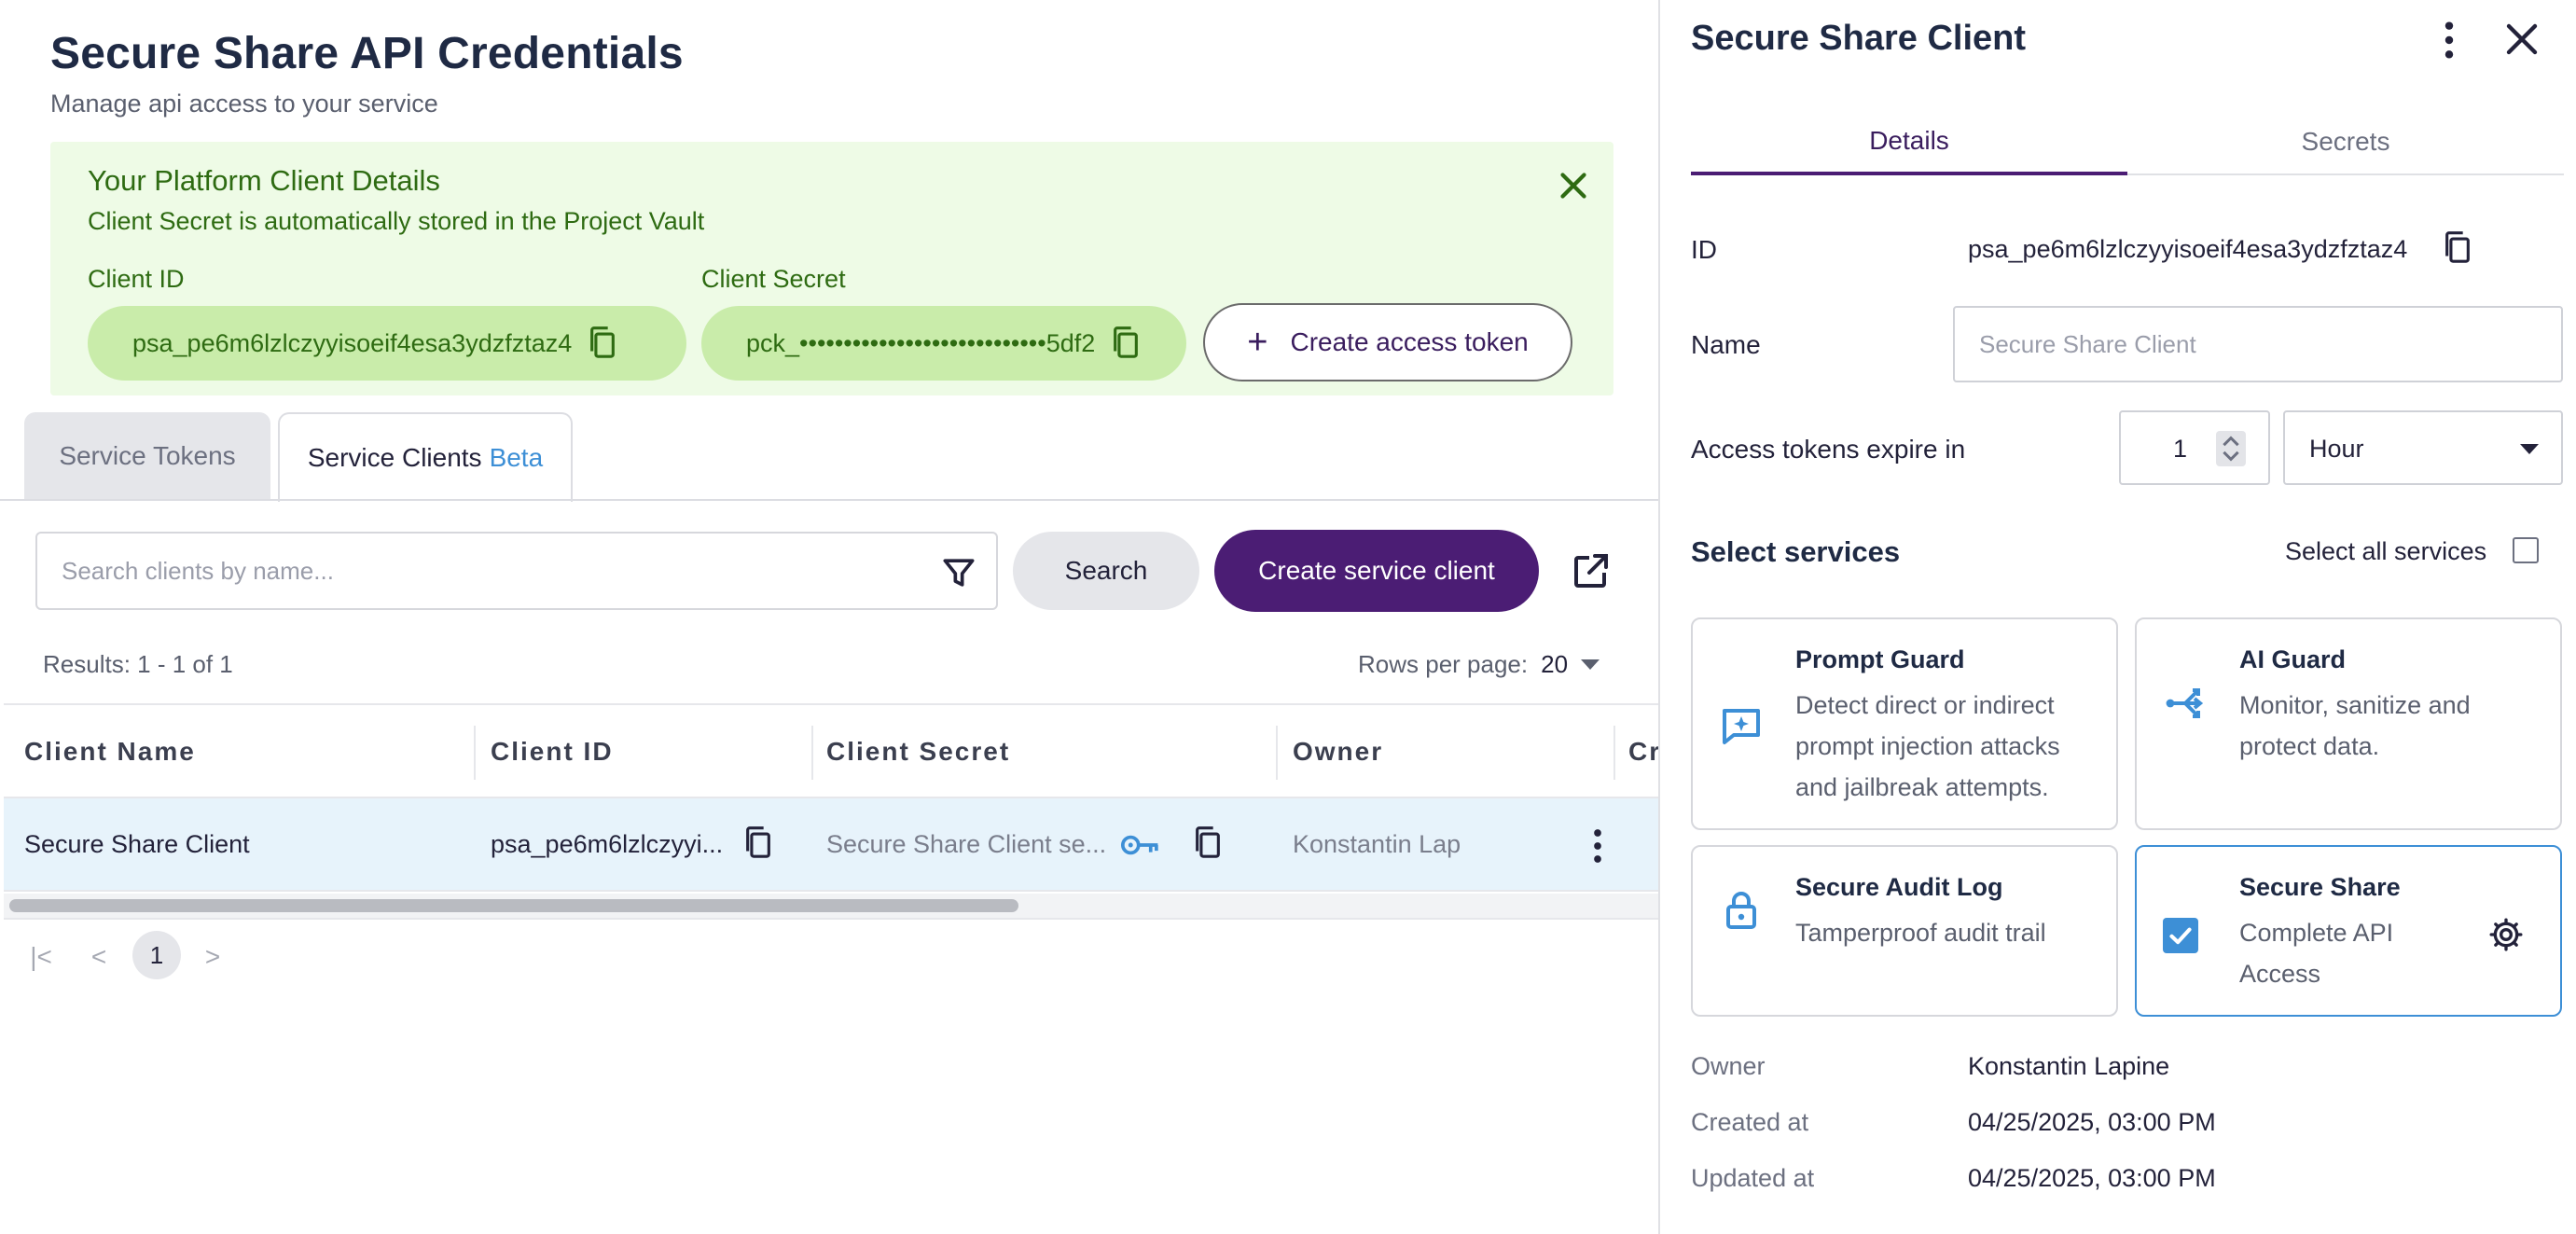 The image size is (2576, 1234). Describe the element at coordinates (1376, 571) in the screenshot. I see `create-service-client-button: Create service client` at that location.